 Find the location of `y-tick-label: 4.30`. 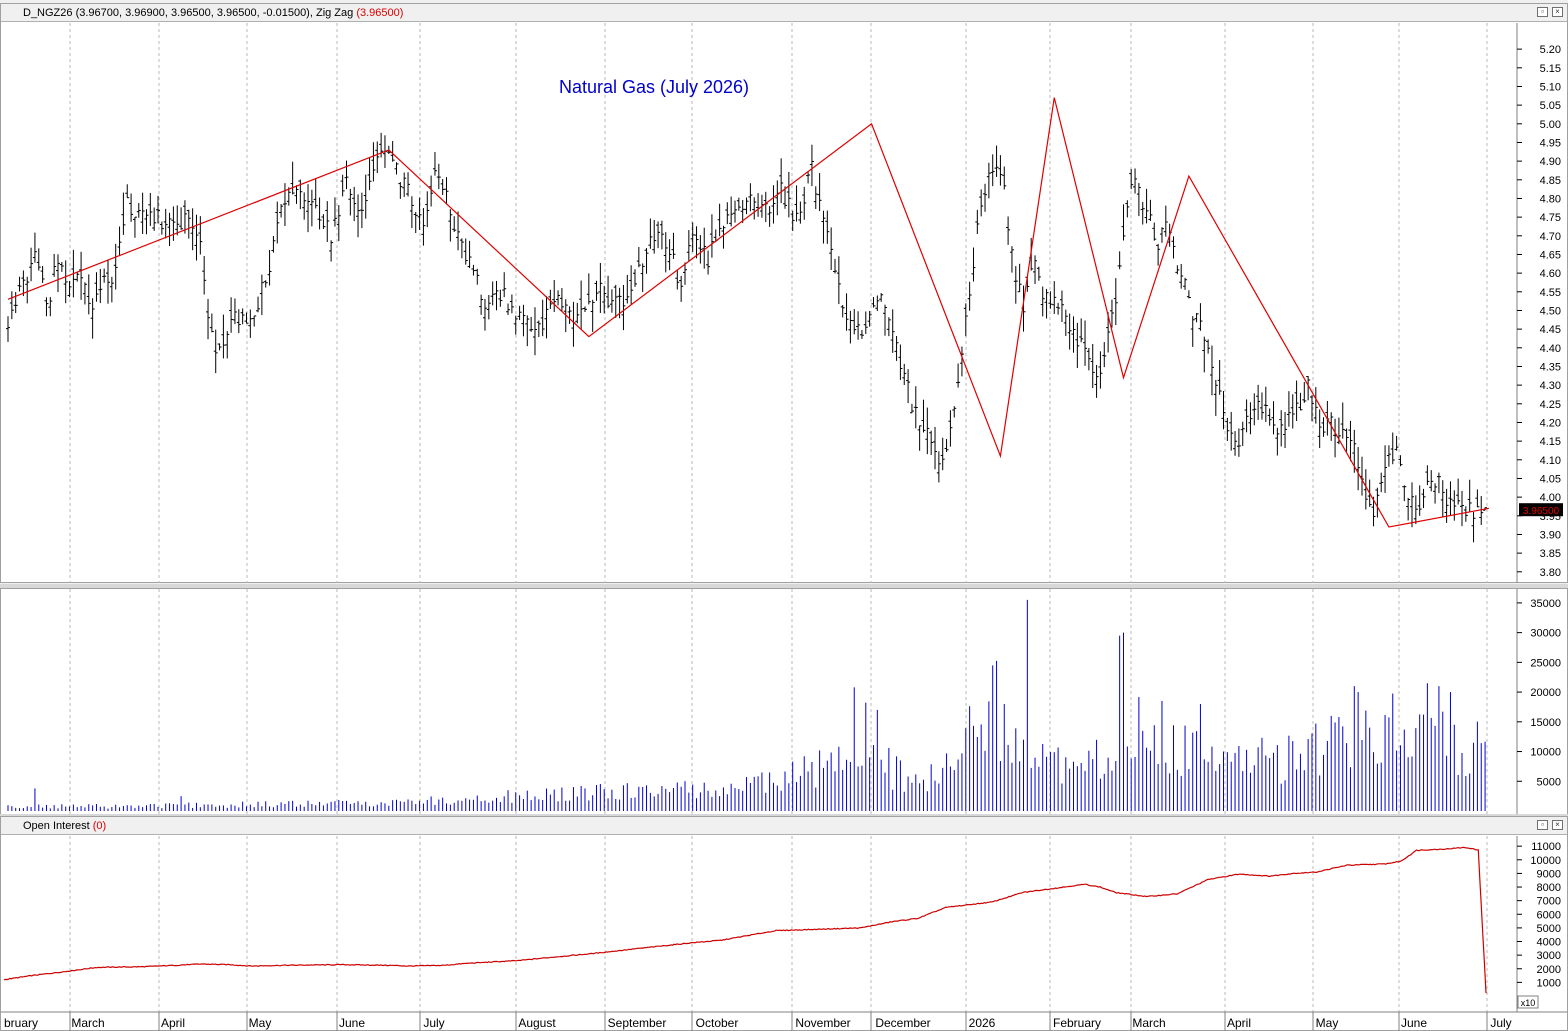

y-tick-label: 4.30 is located at coordinates (1550, 386).